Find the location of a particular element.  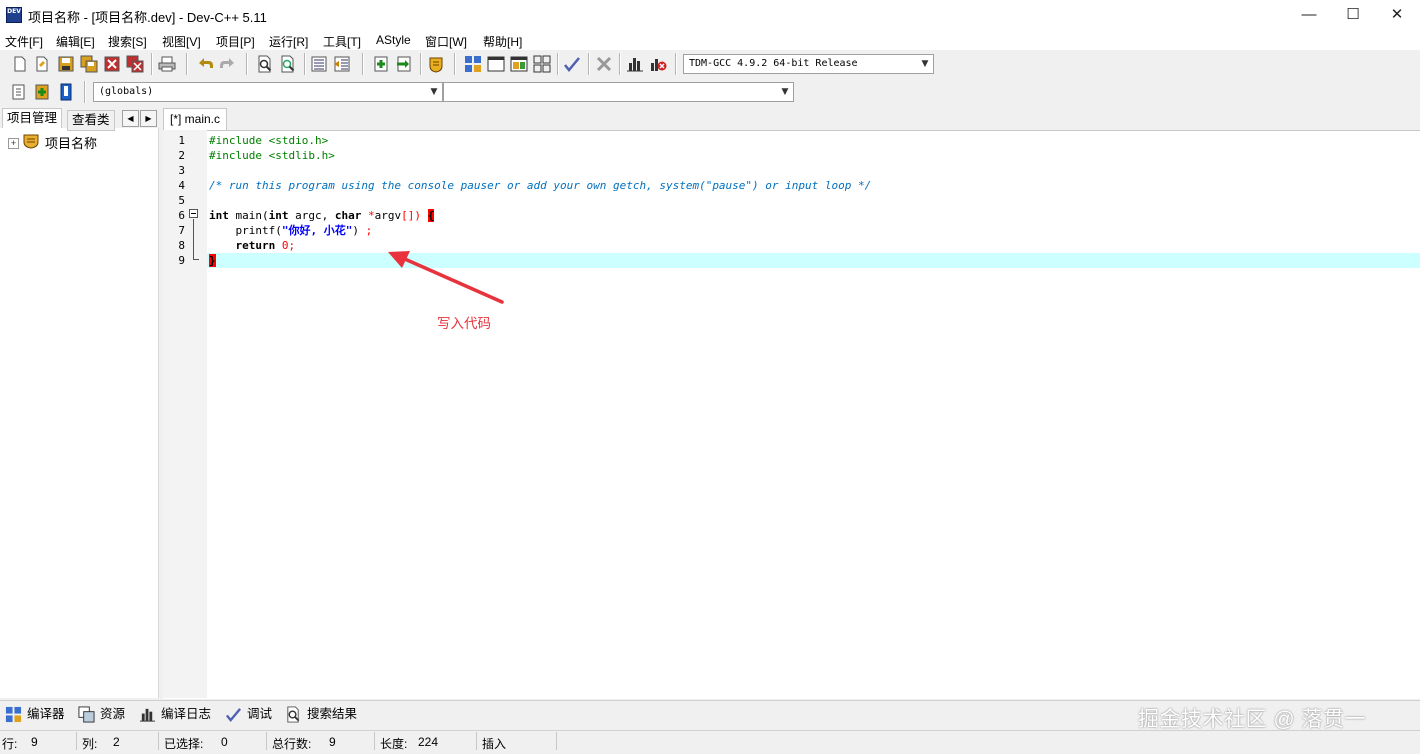

project-options-icon is located at coordinates (436, 64).